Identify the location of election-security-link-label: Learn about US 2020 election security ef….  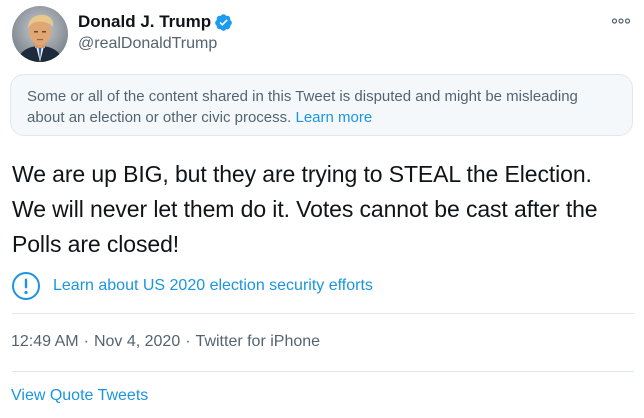
(213, 286).